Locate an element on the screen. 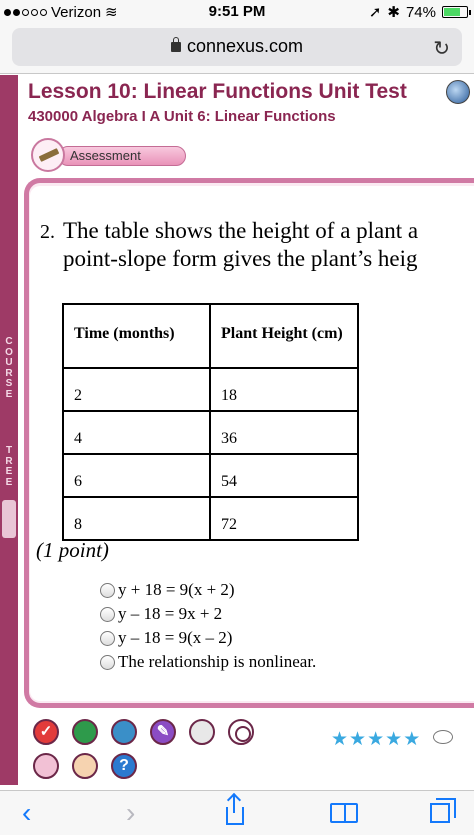 Image resolution: width=474 pixels, height=835 pixels. strip-letter: C is located at coordinates (9, 341).